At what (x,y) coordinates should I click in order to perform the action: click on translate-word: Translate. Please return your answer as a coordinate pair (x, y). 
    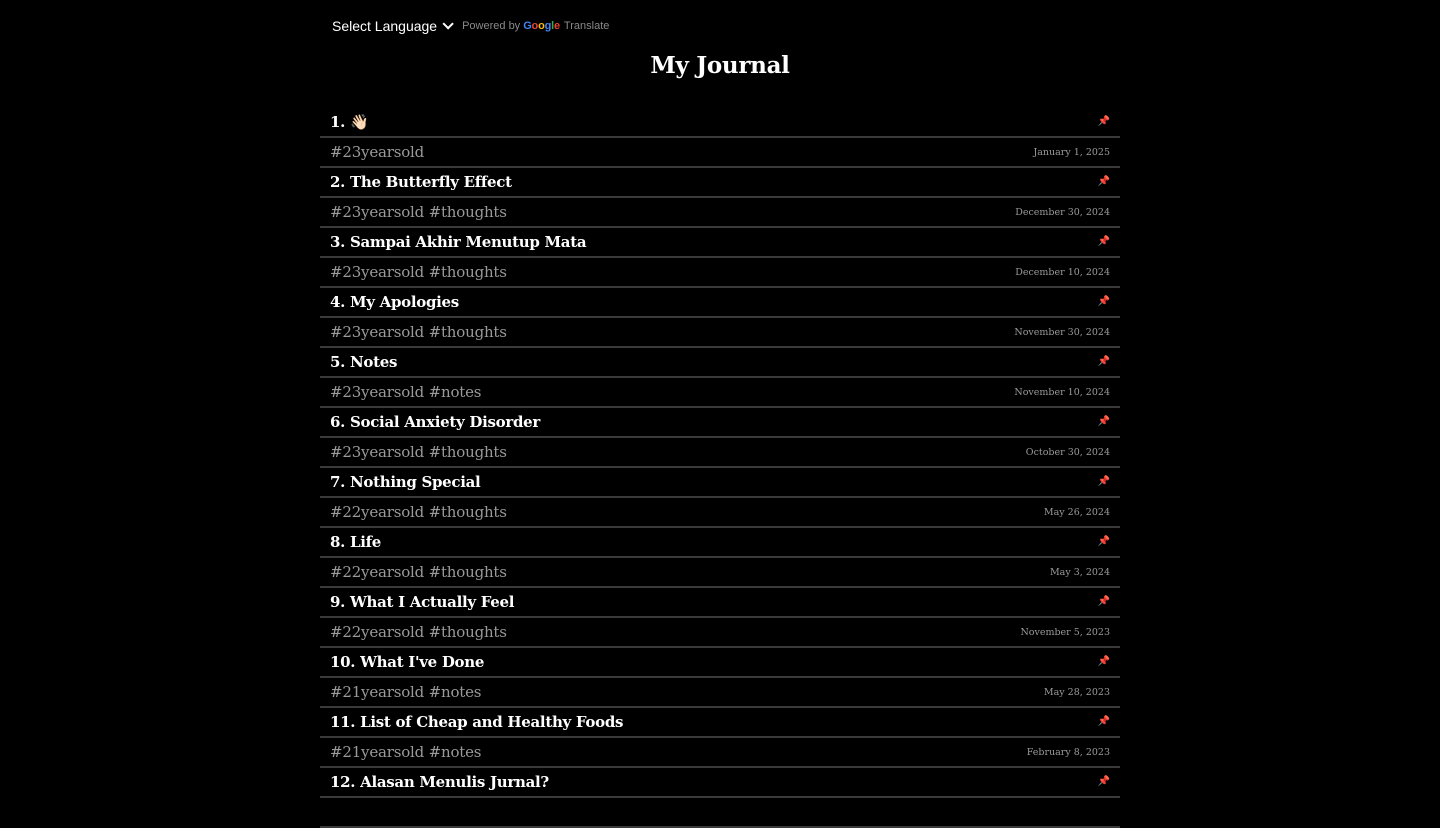
    Looking at the image, I should click on (586, 26).